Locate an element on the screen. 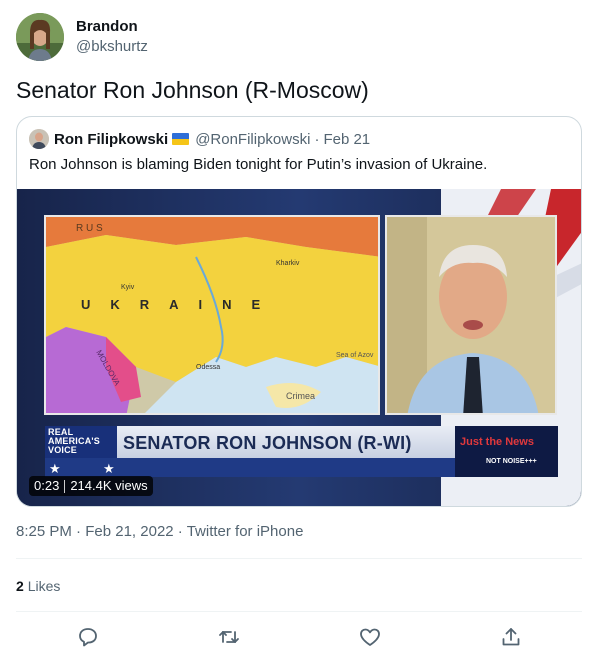 This screenshot has height=660, width=598. chyron-text: SENATOR RON JOHNSON (R-WI) is located at coordinates (267, 443).